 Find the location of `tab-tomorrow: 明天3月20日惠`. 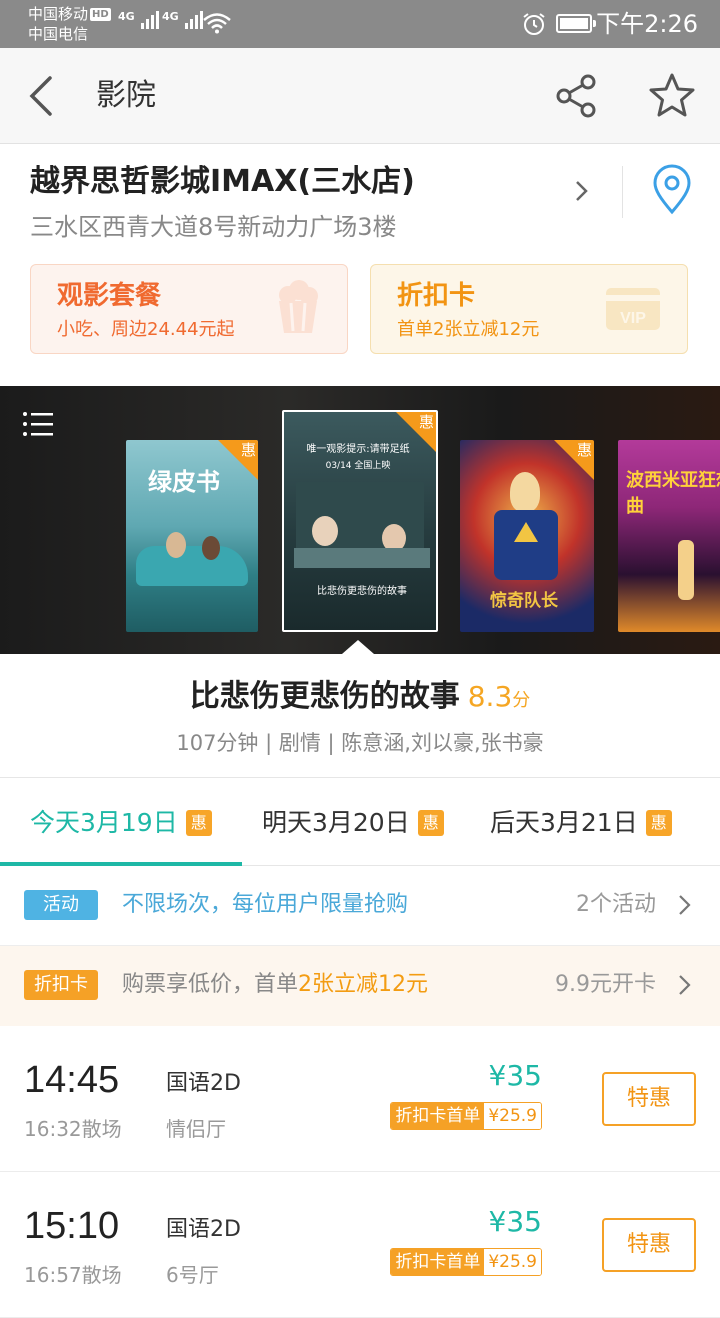

tab-tomorrow: 明天3月20日惠 is located at coordinates (353, 823).